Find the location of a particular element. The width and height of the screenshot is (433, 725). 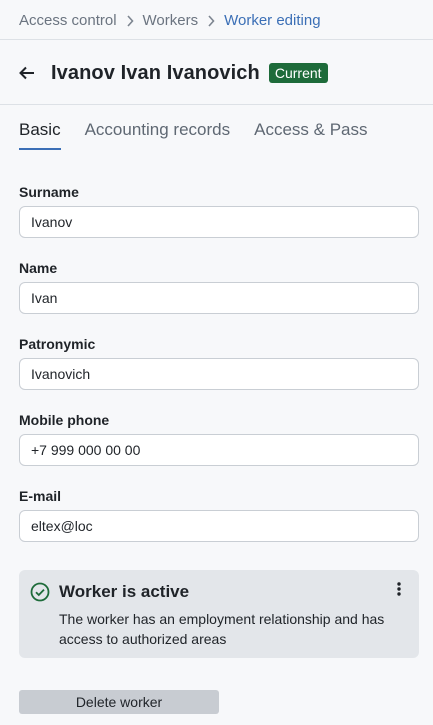

tab-accounting-records: Accounting records is located at coordinates (158, 135).